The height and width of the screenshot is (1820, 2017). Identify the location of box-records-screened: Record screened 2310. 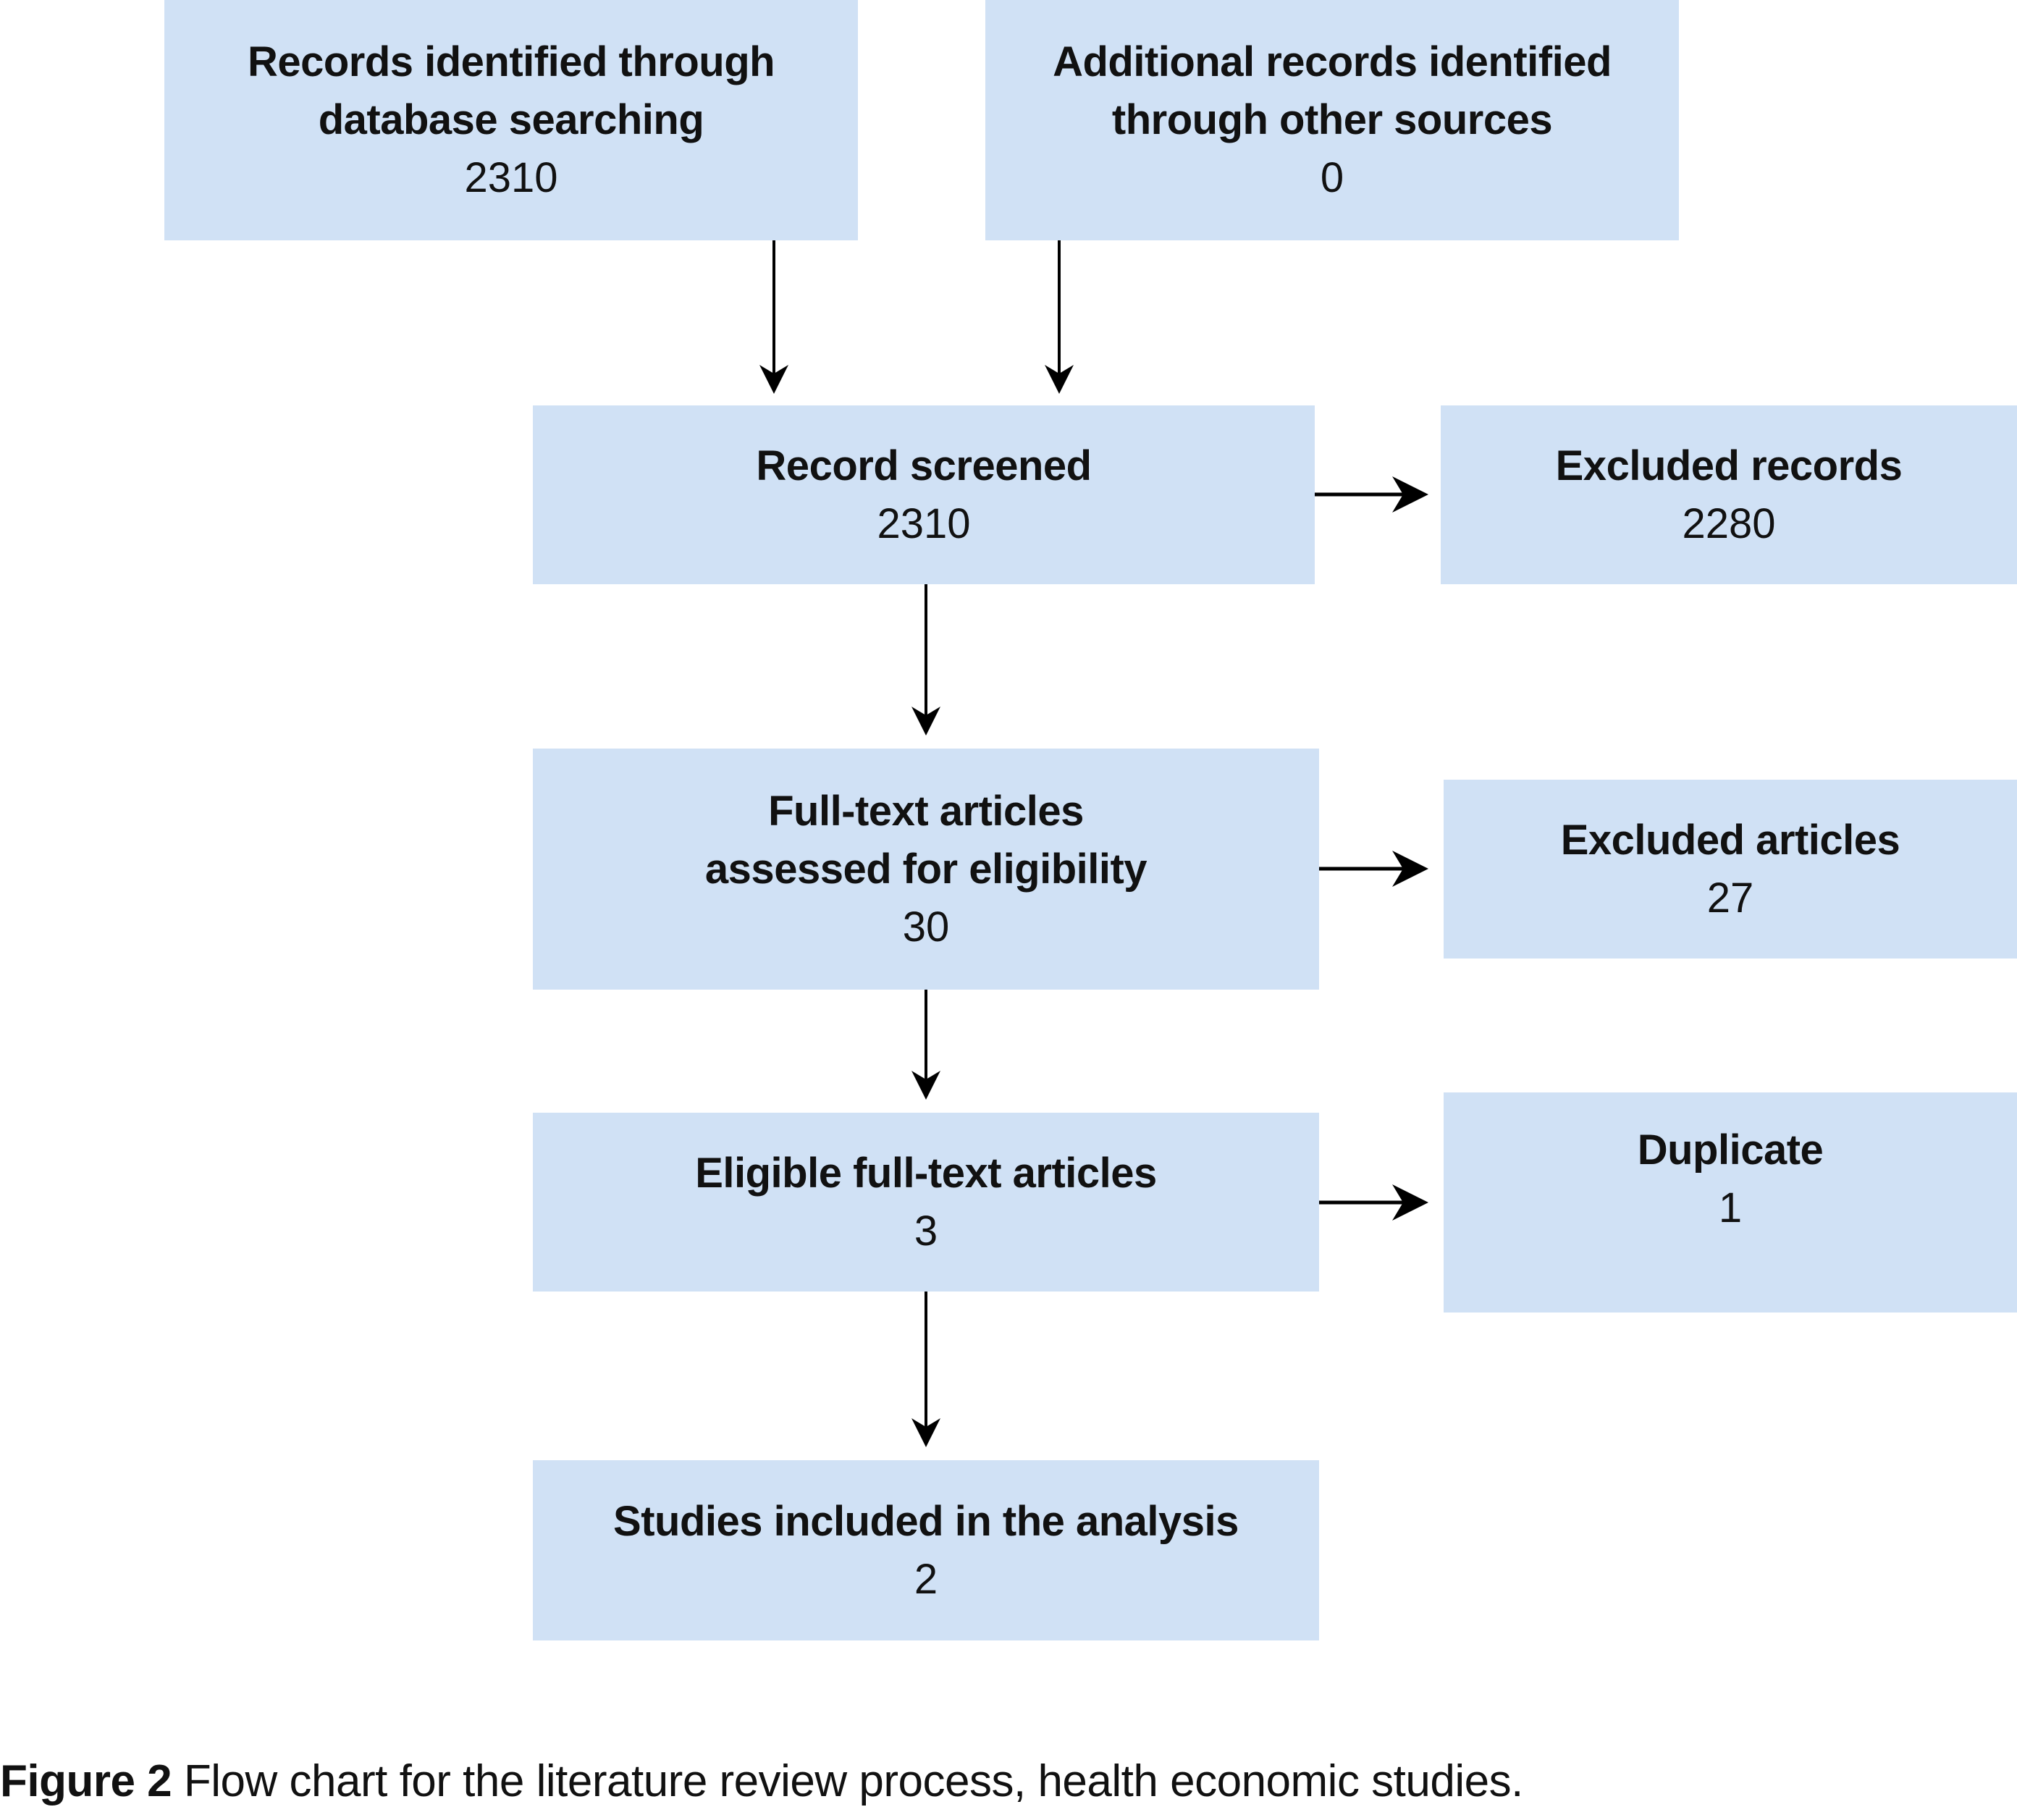
(924, 495).